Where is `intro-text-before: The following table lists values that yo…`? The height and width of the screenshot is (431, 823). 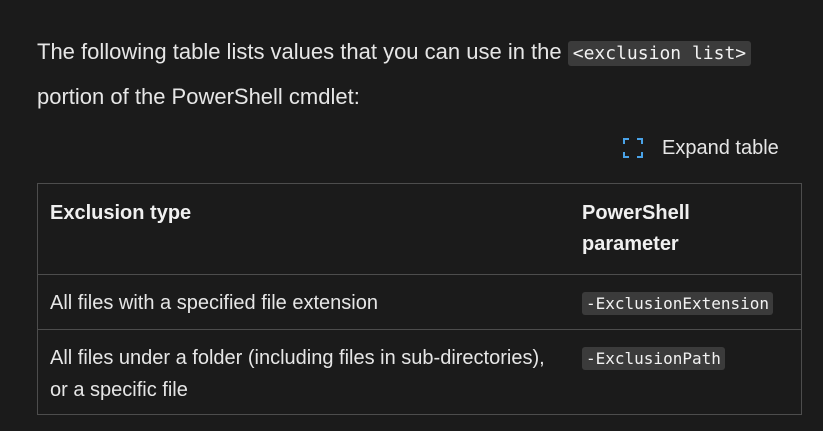 intro-text-before: The following table lists values that yo… is located at coordinates (302, 51).